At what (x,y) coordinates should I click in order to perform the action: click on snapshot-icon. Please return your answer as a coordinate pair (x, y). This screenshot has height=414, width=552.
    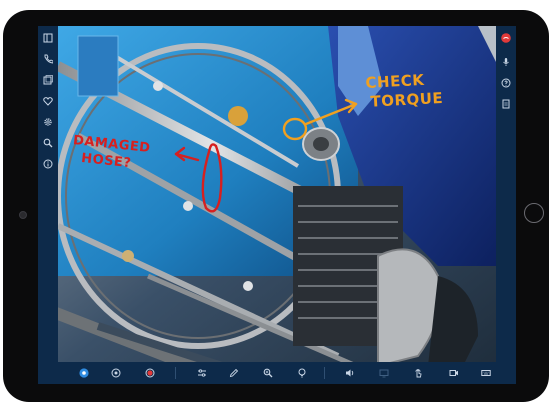
    Looking at the image, I should click on (116, 373).